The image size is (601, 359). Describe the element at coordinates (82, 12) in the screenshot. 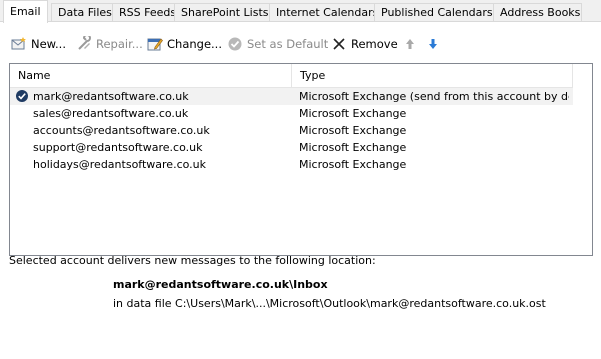

I see `tab-data-files: Data Files` at that location.